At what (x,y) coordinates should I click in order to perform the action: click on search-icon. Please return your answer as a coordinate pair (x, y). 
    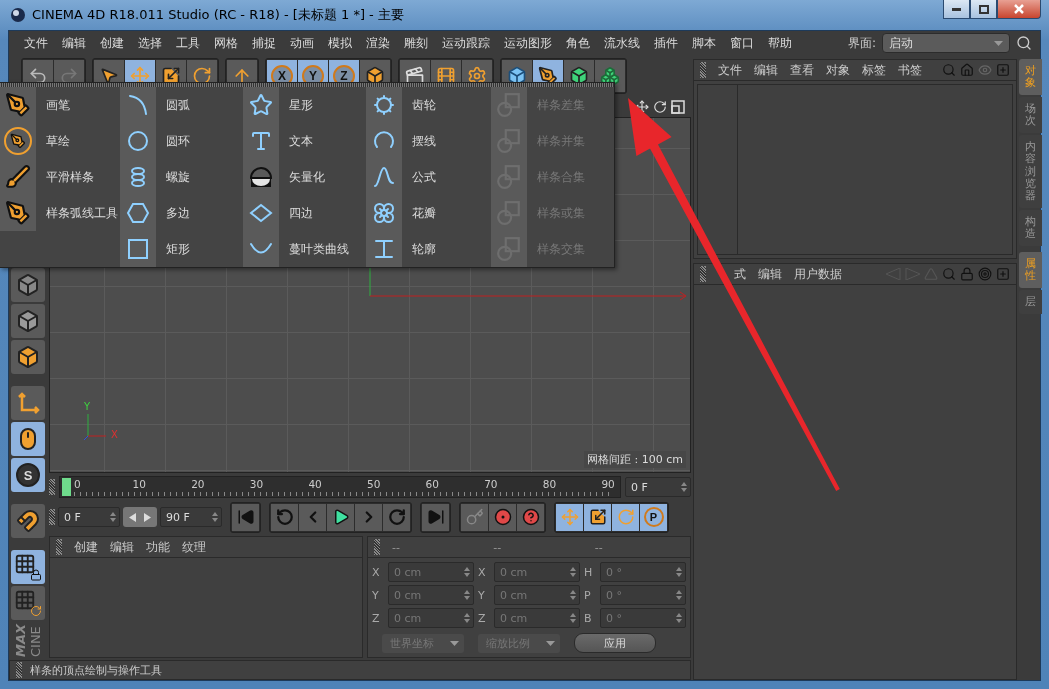
    Looking at the image, I should click on (1024, 43).